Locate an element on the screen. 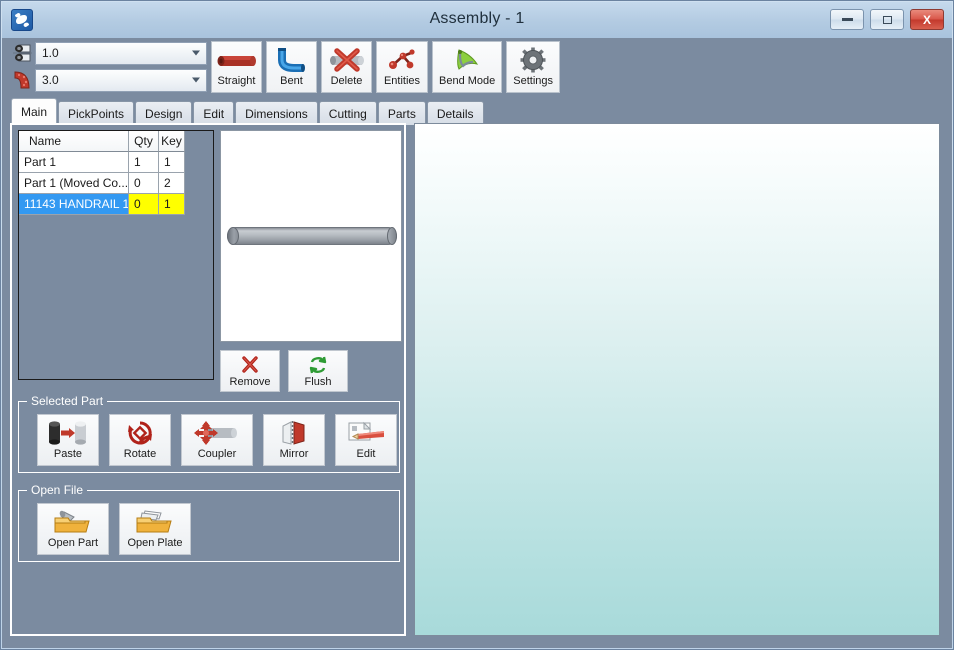 The width and height of the screenshot is (954, 650). remove-button: Remove is located at coordinates (250, 371).